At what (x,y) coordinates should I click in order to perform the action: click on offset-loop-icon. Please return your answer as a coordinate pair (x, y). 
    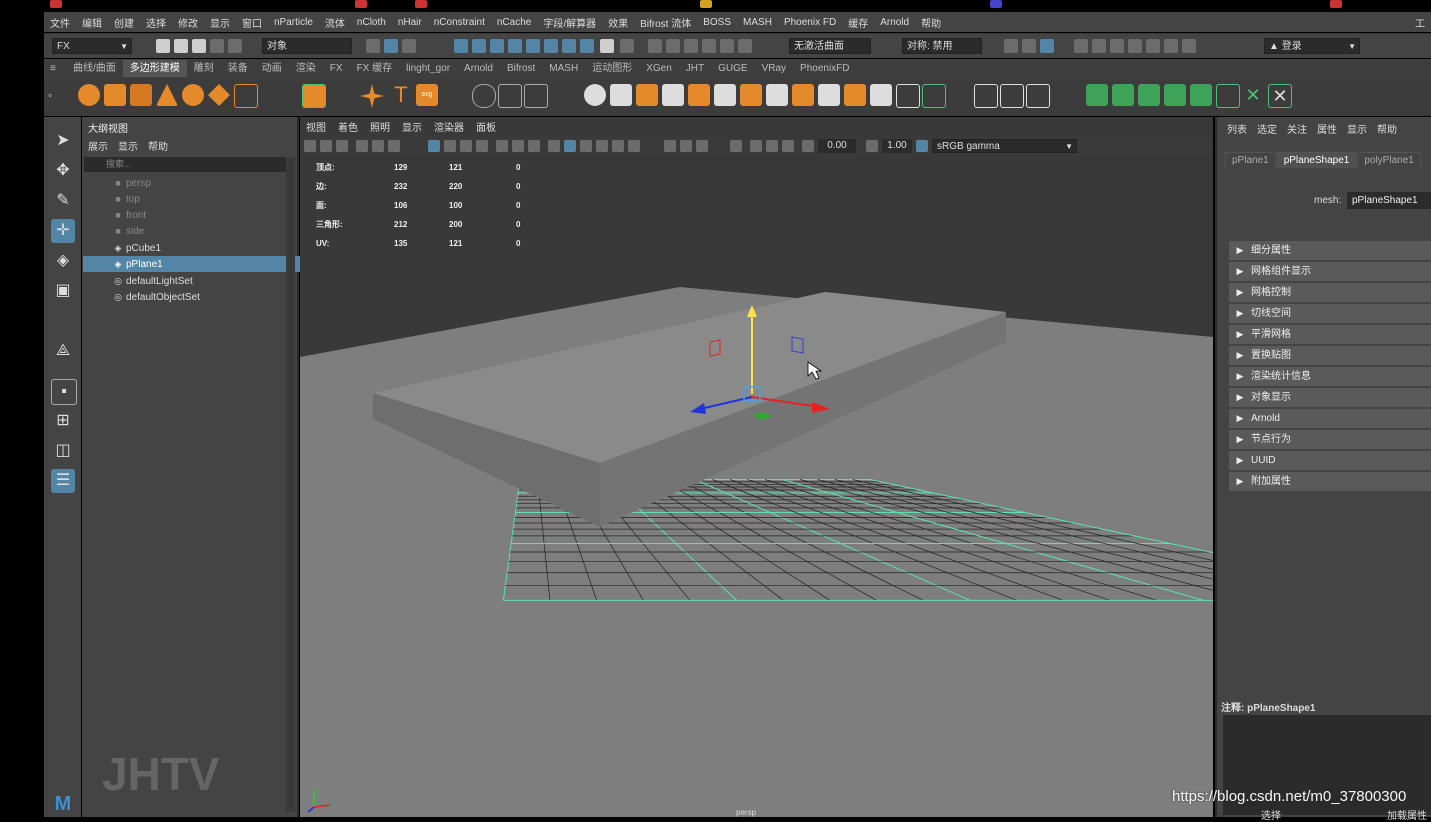
    Looking at the image, I should click on (881, 95).